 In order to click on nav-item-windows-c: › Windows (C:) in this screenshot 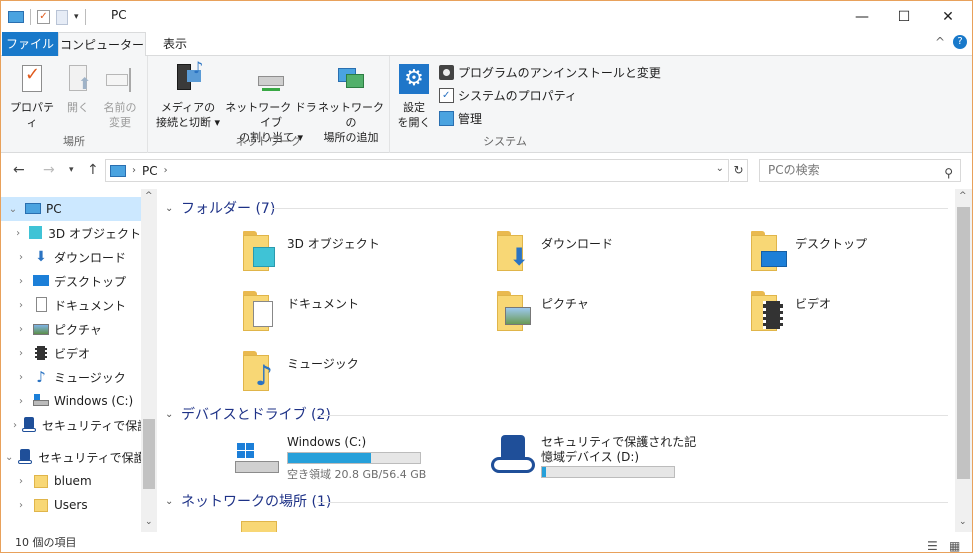, I will do `click(71, 401)`.